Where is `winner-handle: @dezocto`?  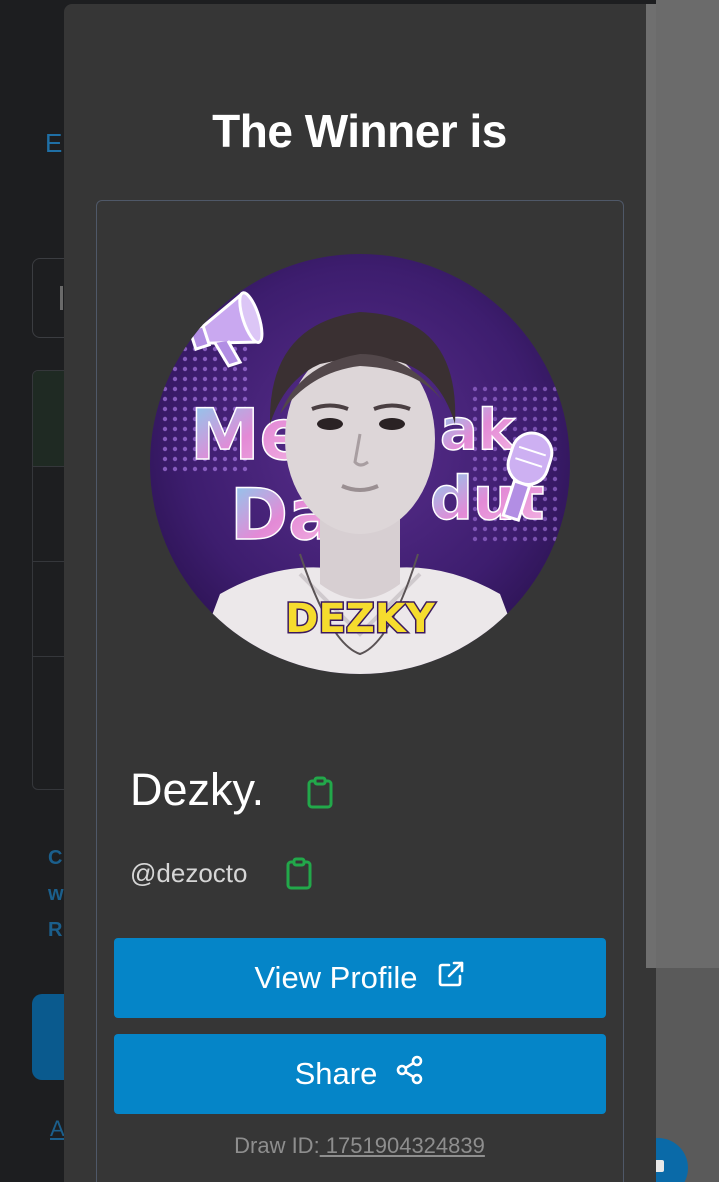 winner-handle: @dezocto is located at coordinates (189, 873).